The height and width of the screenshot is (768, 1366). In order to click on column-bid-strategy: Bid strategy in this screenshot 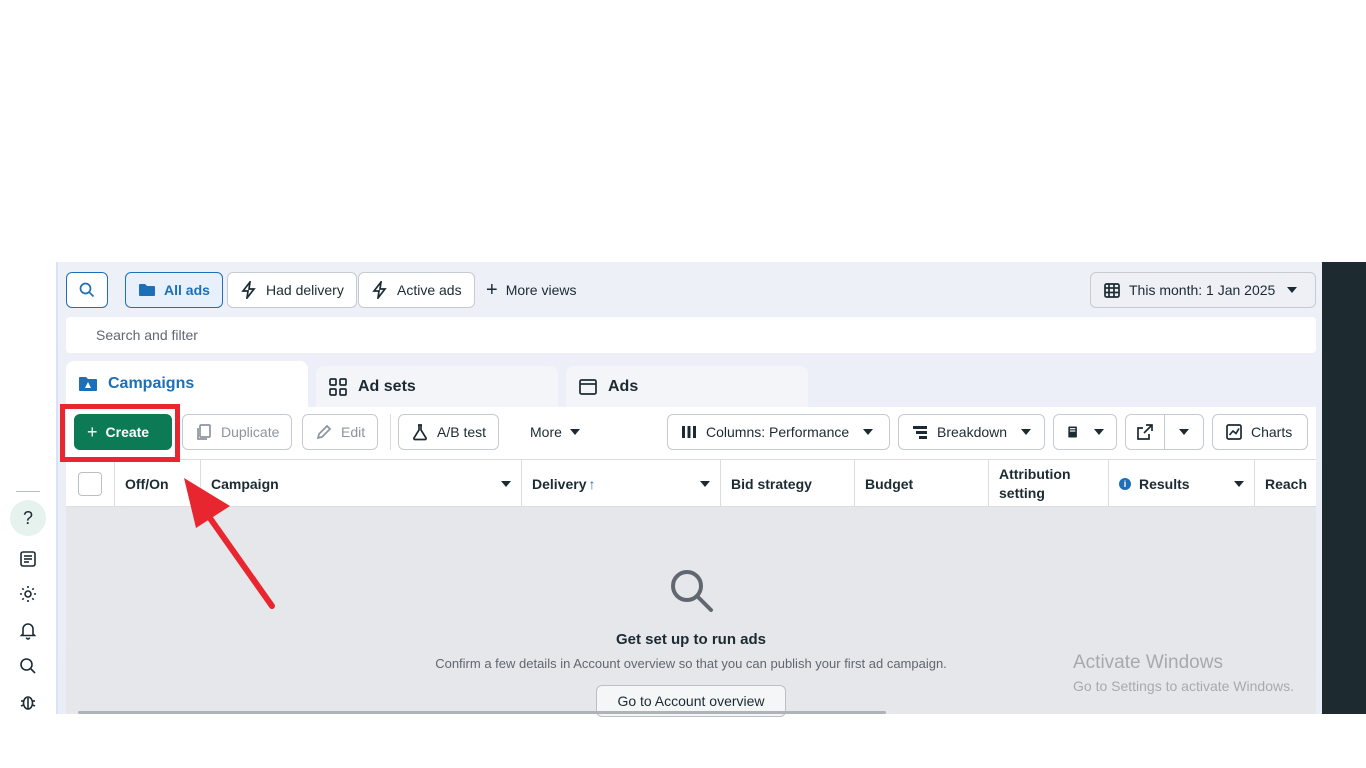, I will do `click(788, 484)`.